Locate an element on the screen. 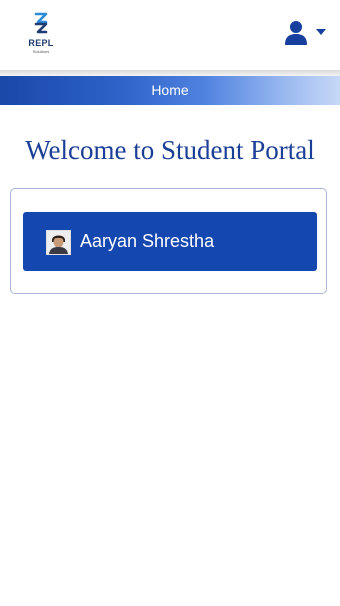  avatar is located at coordinates (58, 242).